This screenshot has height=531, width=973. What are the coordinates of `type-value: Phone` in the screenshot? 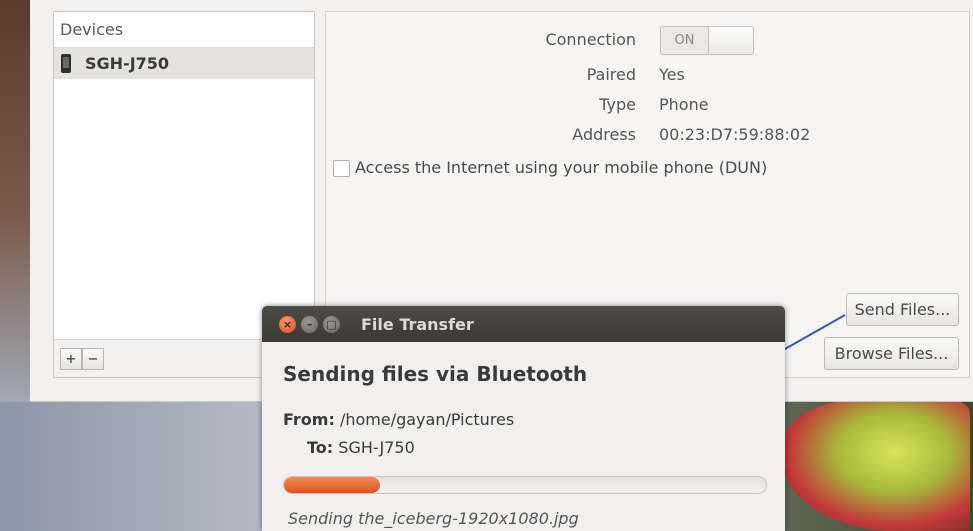 It's located at (684, 104).